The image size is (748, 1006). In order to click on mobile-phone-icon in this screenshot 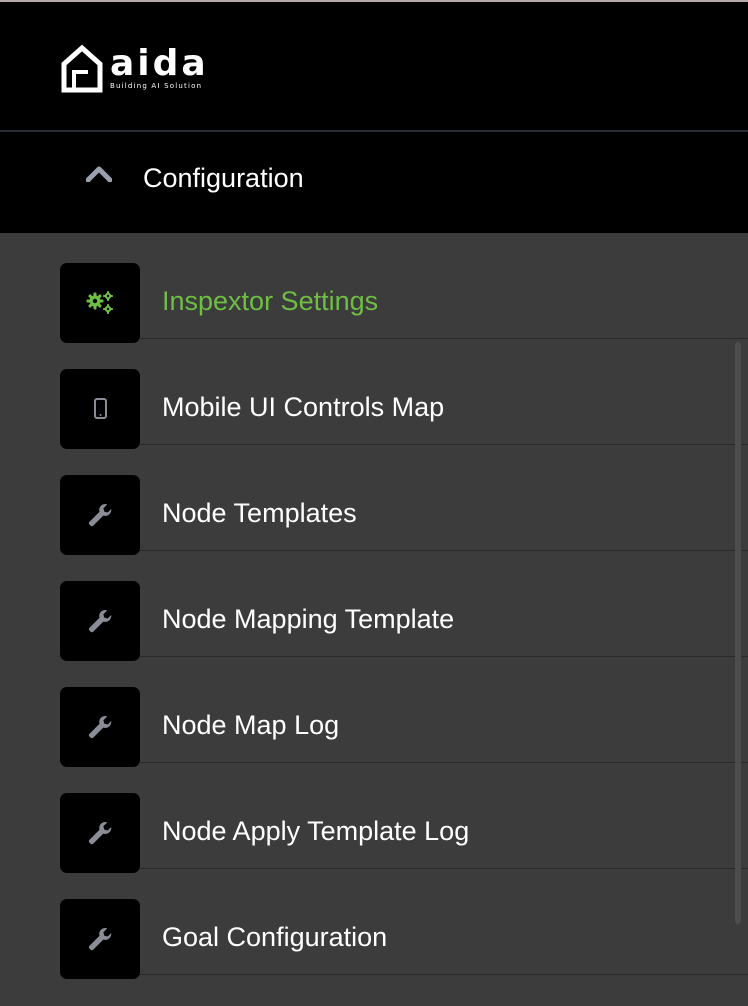, I will do `click(100, 408)`.